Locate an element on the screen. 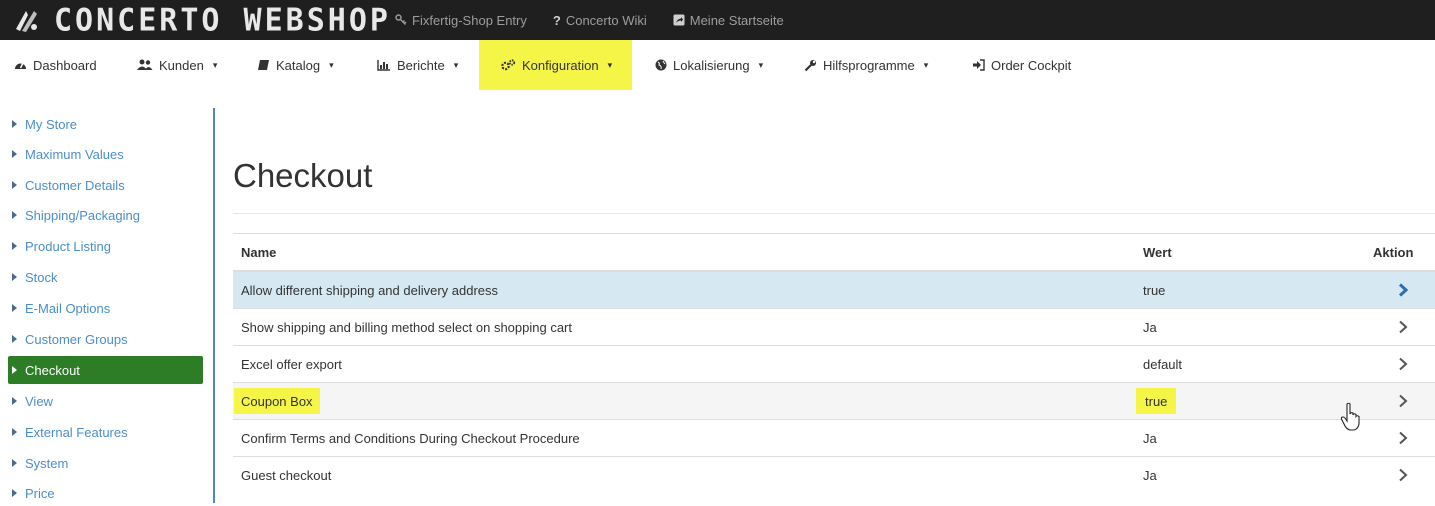  nav-hilfsprogramme: Hilfsprogramme ▾ is located at coordinates (866, 65).